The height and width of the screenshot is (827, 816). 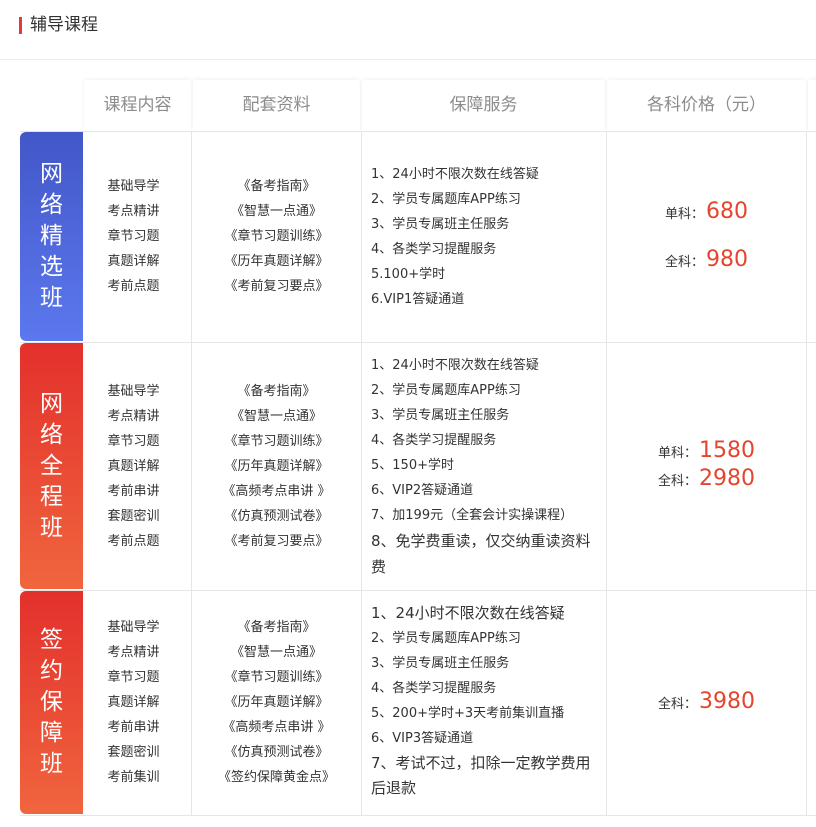 I want to click on price-single: 单科： 1580, so click(x=706, y=452).